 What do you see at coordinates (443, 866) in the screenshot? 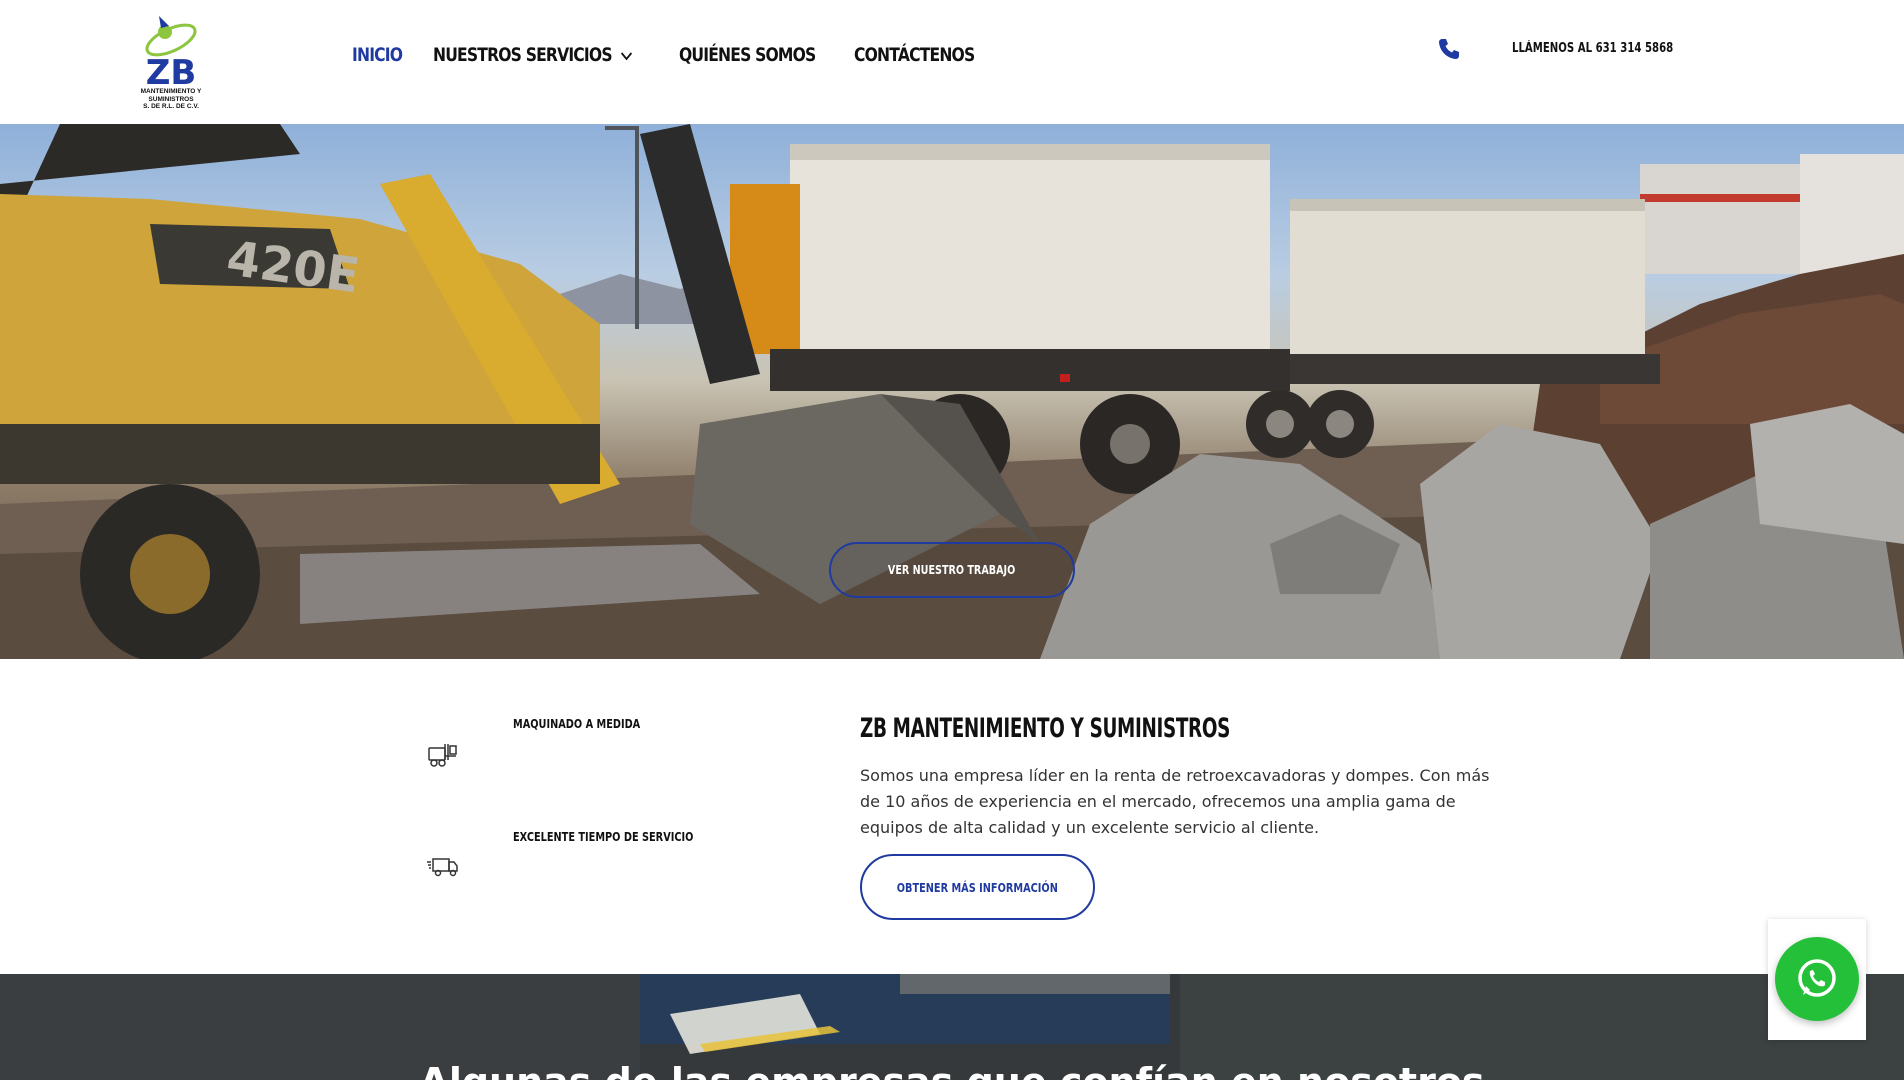
I see `delivery-truck-icon` at bounding box center [443, 866].